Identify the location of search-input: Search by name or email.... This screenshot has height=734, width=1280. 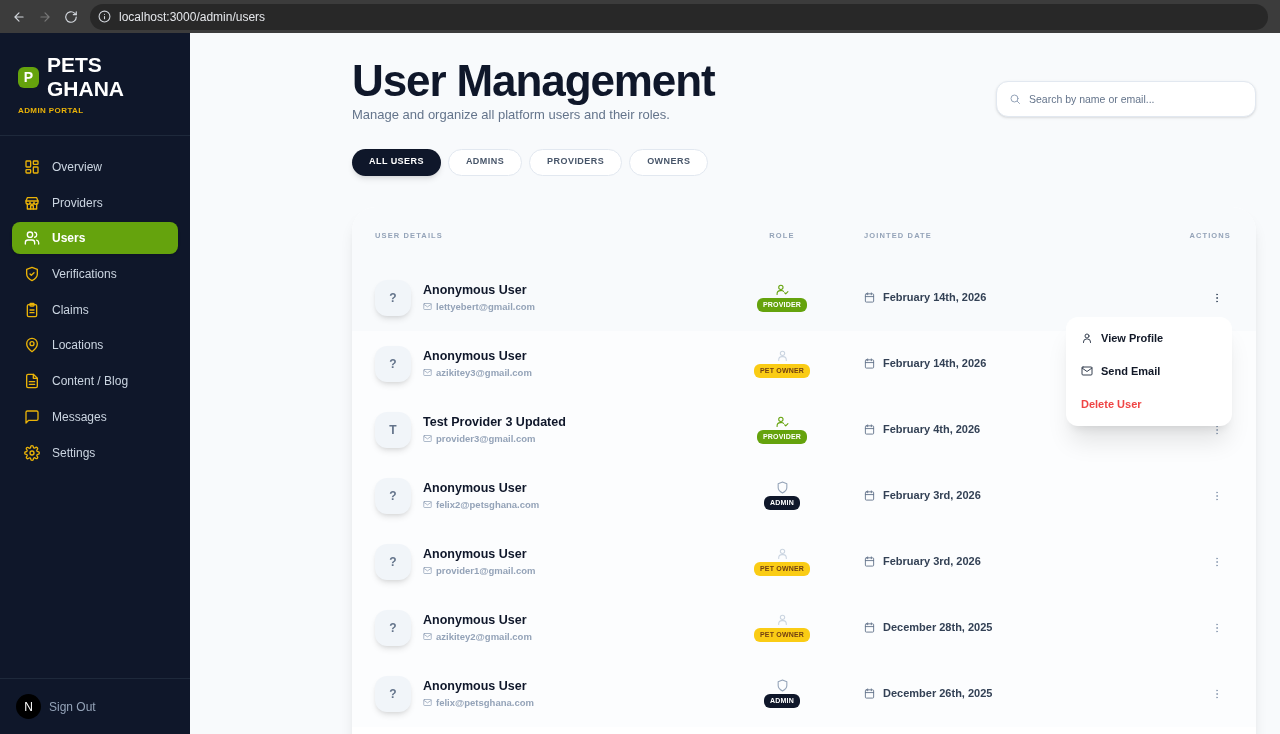
(1136, 99).